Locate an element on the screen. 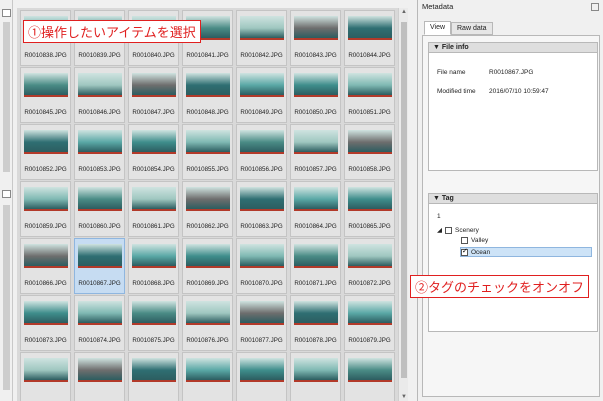  thumbnail-filename: R0010879.JPG is located at coordinates (369, 340).